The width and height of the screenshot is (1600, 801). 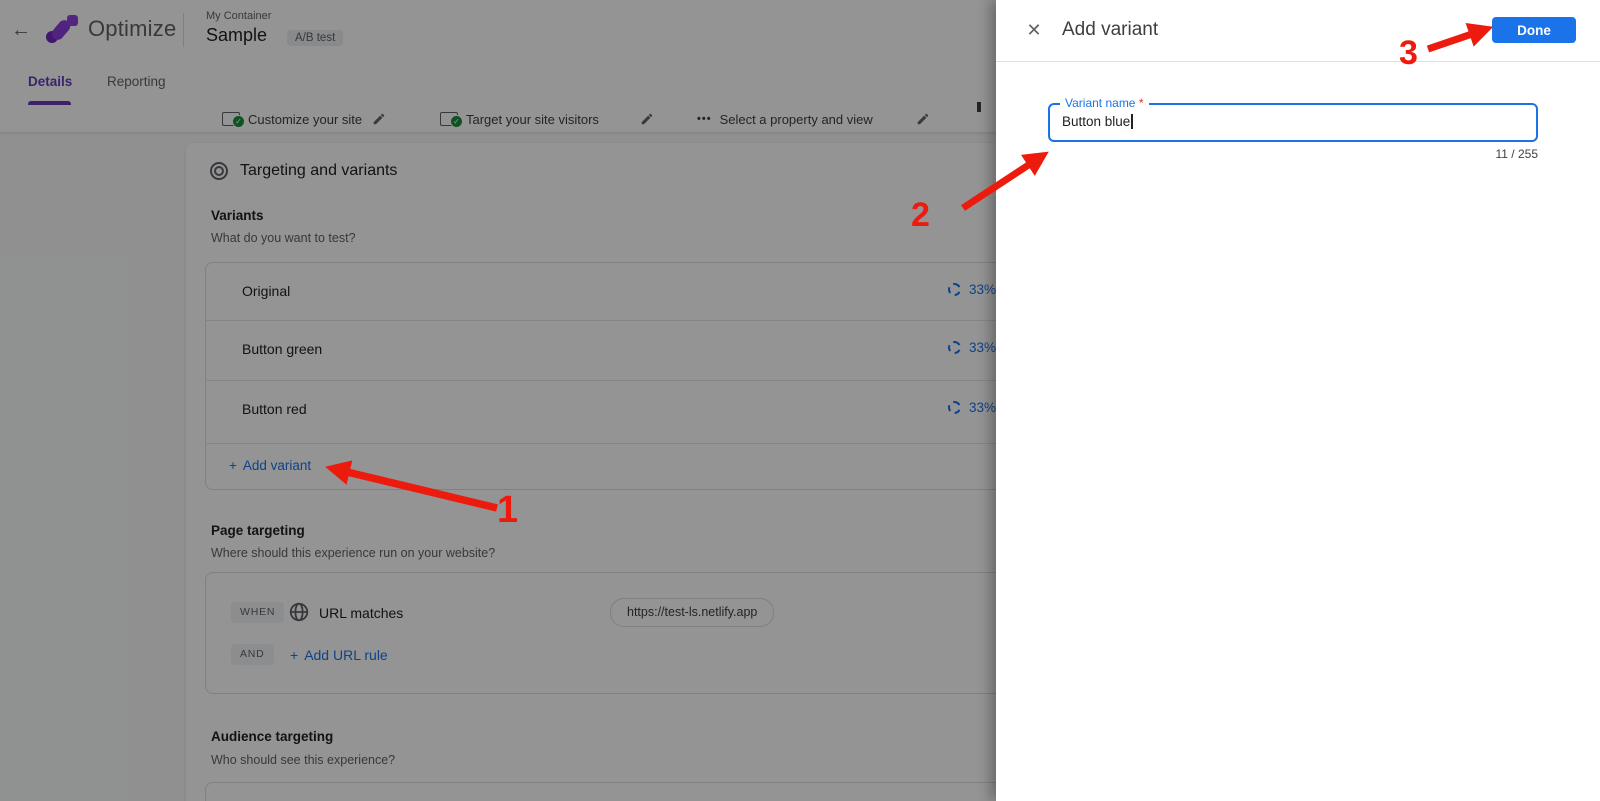 What do you see at coordinates (1110, 29) in the screenshot?
I see `panel-title: Add variant` at bounding box center [1110, 29].